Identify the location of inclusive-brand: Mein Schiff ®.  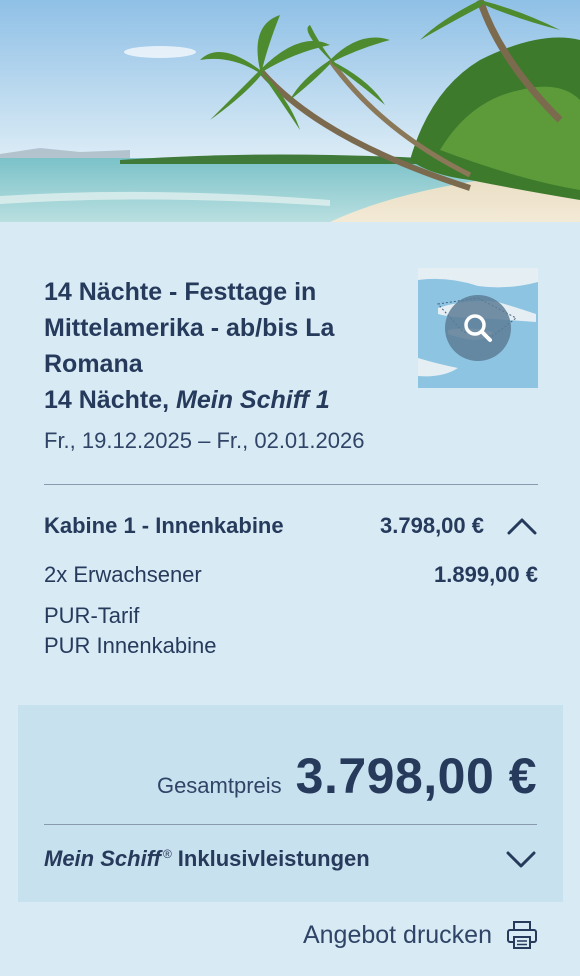
(111, 859).